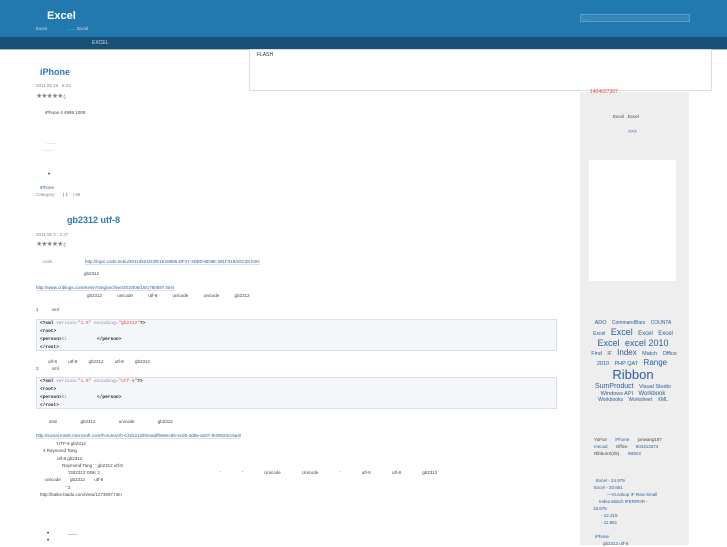  I want to click on comment-entry: mecad, so click(601, 446).